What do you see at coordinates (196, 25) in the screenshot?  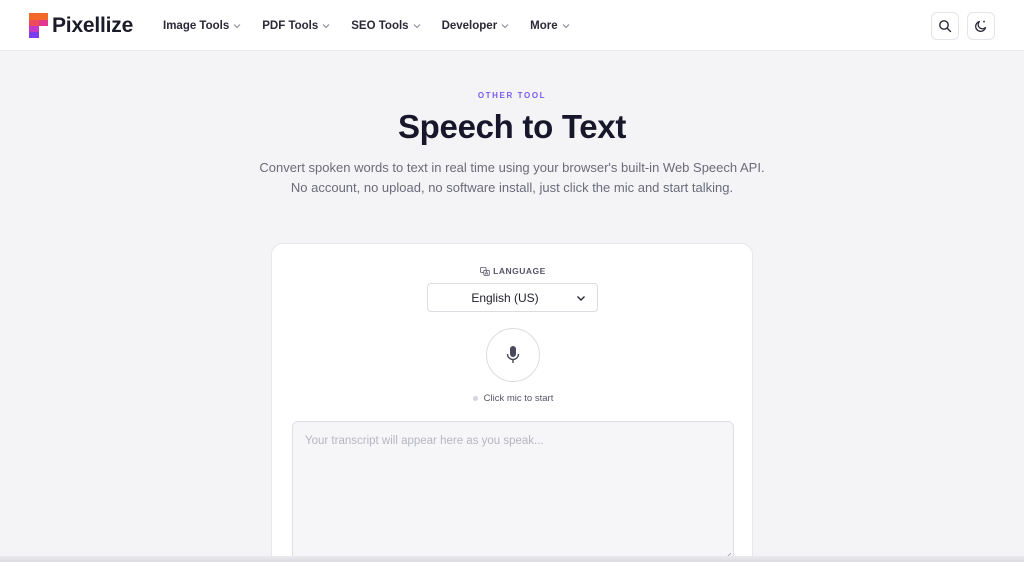 I see `nav-item-label: Image Tools` at bounding box center [196, 25].